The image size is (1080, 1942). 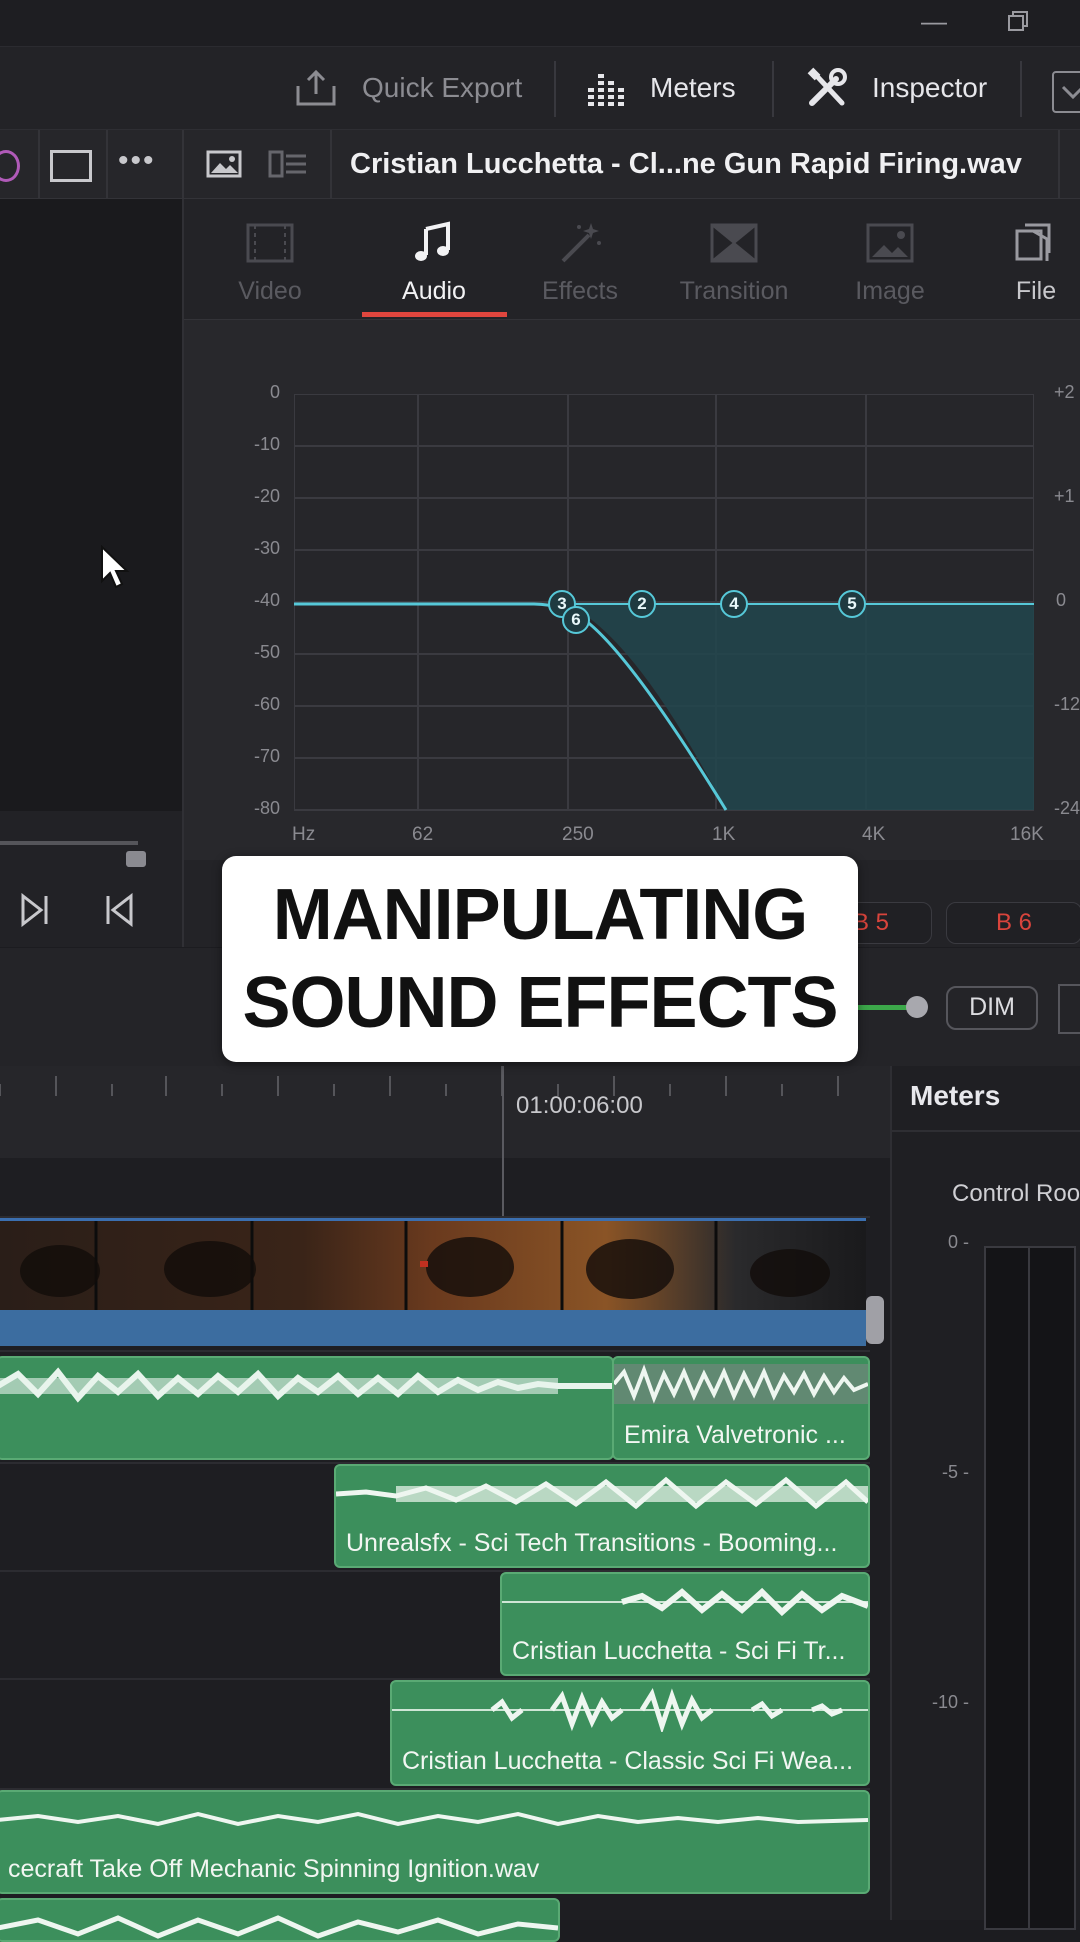 What do you see at coordinates (1016, 1193) in the screenshot?
I see `meters-subtitle: Control Roo` at bounding box center [1016, 1193].